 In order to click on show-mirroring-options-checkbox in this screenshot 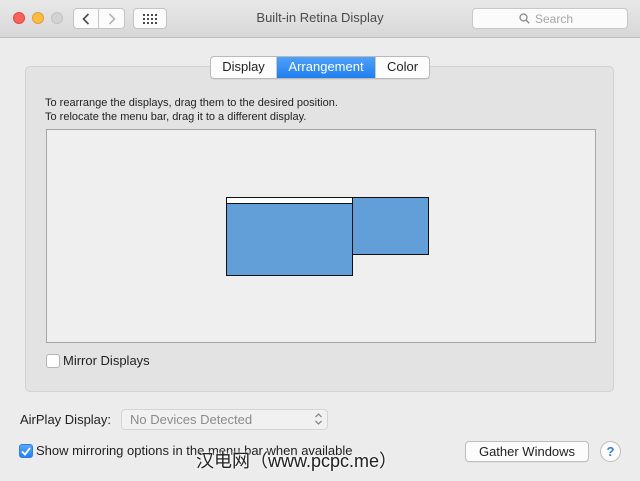, I will do `click(26, 451)`.